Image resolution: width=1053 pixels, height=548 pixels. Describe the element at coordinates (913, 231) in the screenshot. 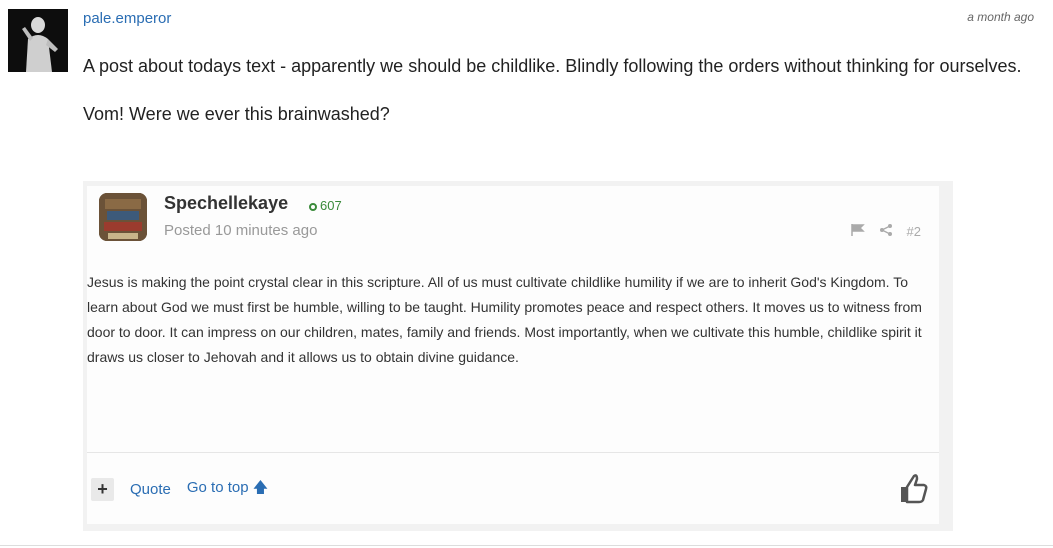

I see `post-number: #2` at that location.